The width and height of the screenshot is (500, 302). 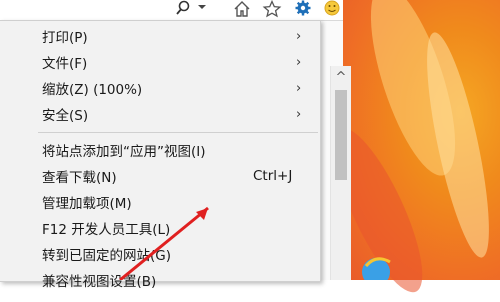 What do you see at coordinates (273, 176) in the screenshot?
I see `shortcut-label: Ctrl+J` at bounding box center [273, 176].